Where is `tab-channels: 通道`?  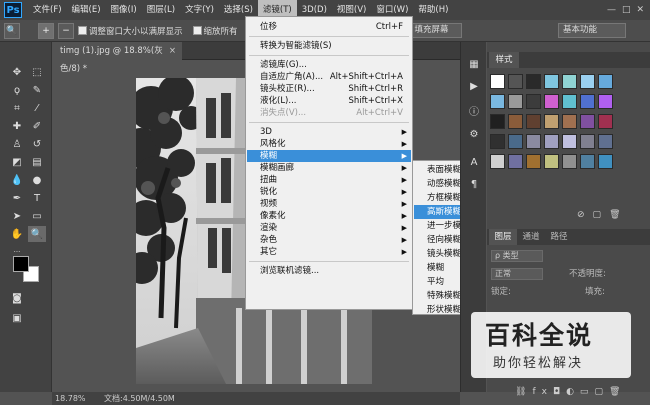 tab-channels: 通道 is located at coordinates (531, 237).